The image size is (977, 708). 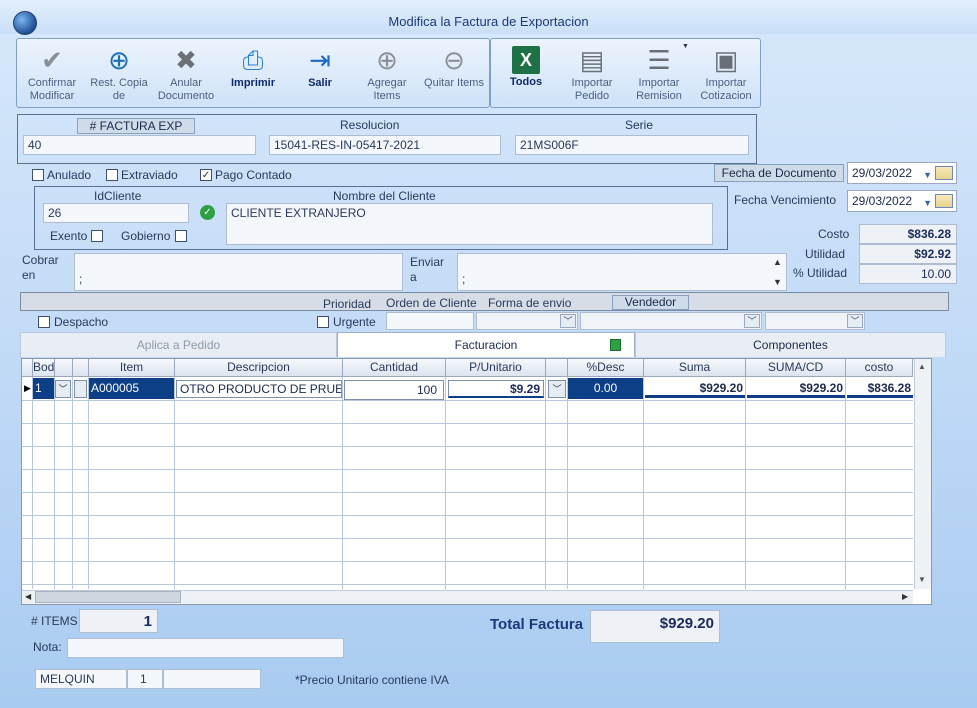 What do you see at coordinates (659, 77) in the screenshot?
I see `importar-remision-button: ☰ Importar Remision` at bounding box center [659, 77].